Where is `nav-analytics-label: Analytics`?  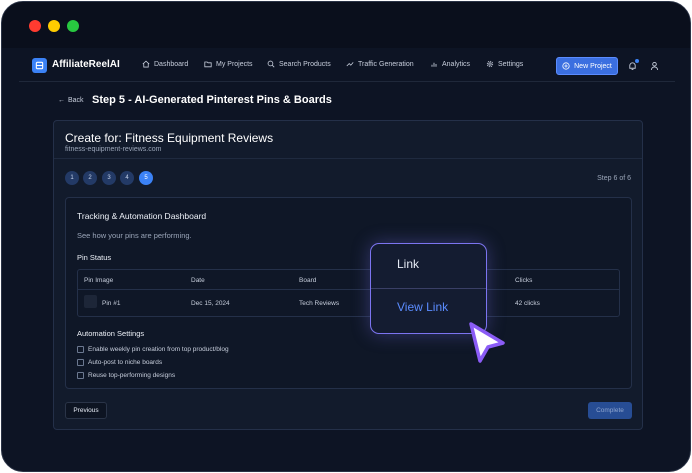
nav-analytics-label: Analytics is located at coordinates (456, 64).